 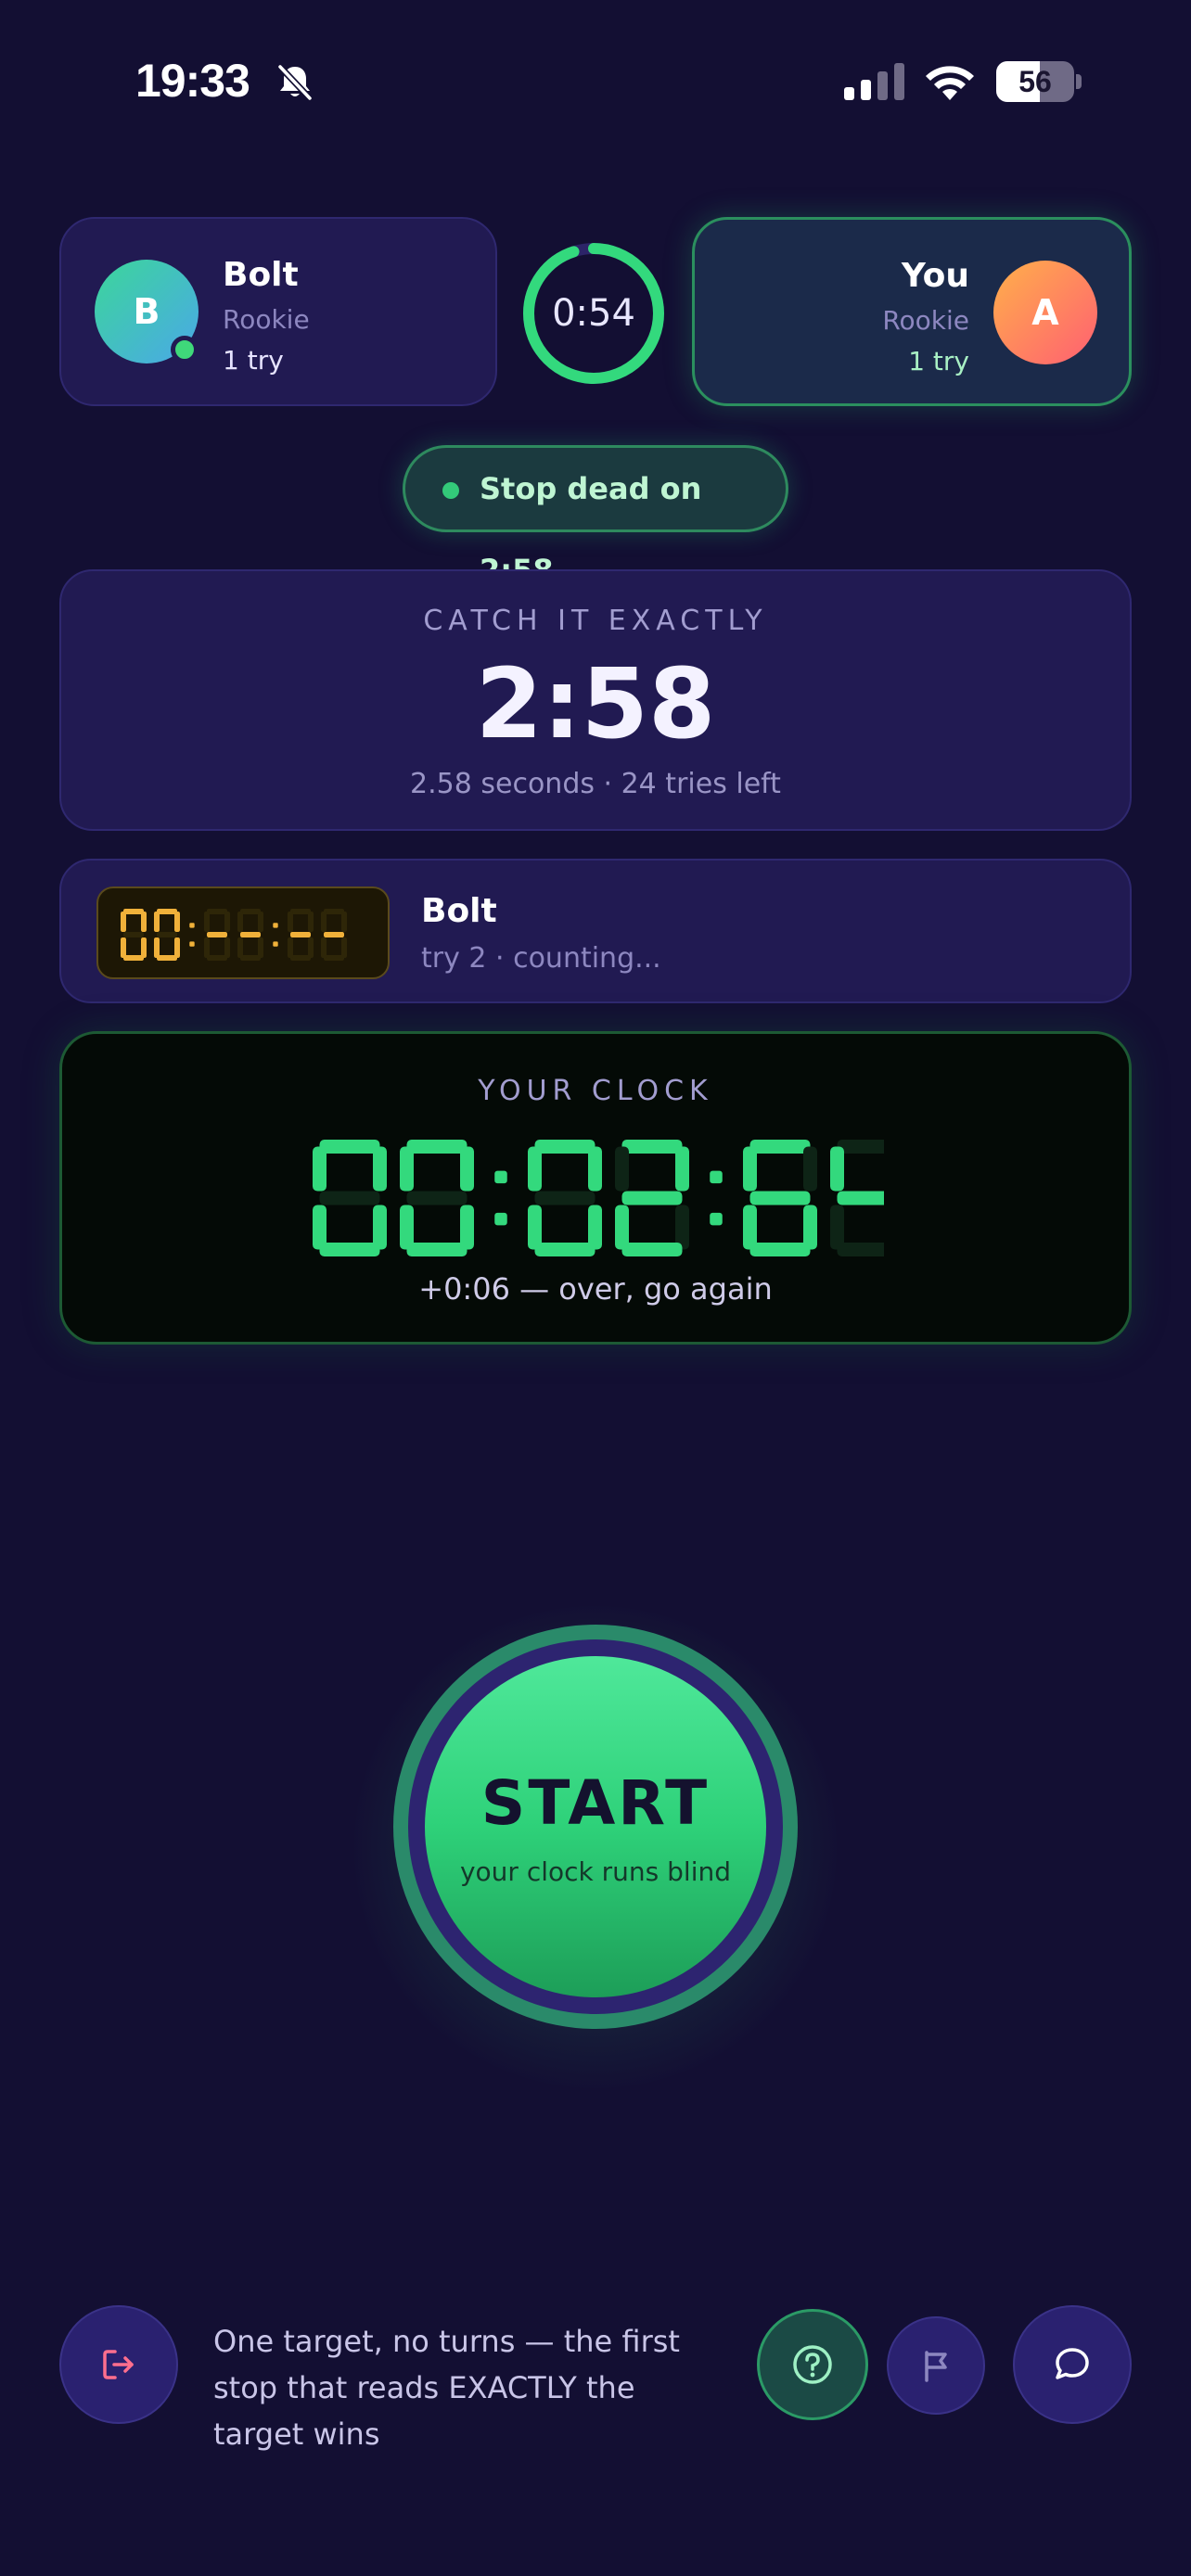 I want to click on goal-text: Stop dead on 2:58, so click(x=591, y=529).